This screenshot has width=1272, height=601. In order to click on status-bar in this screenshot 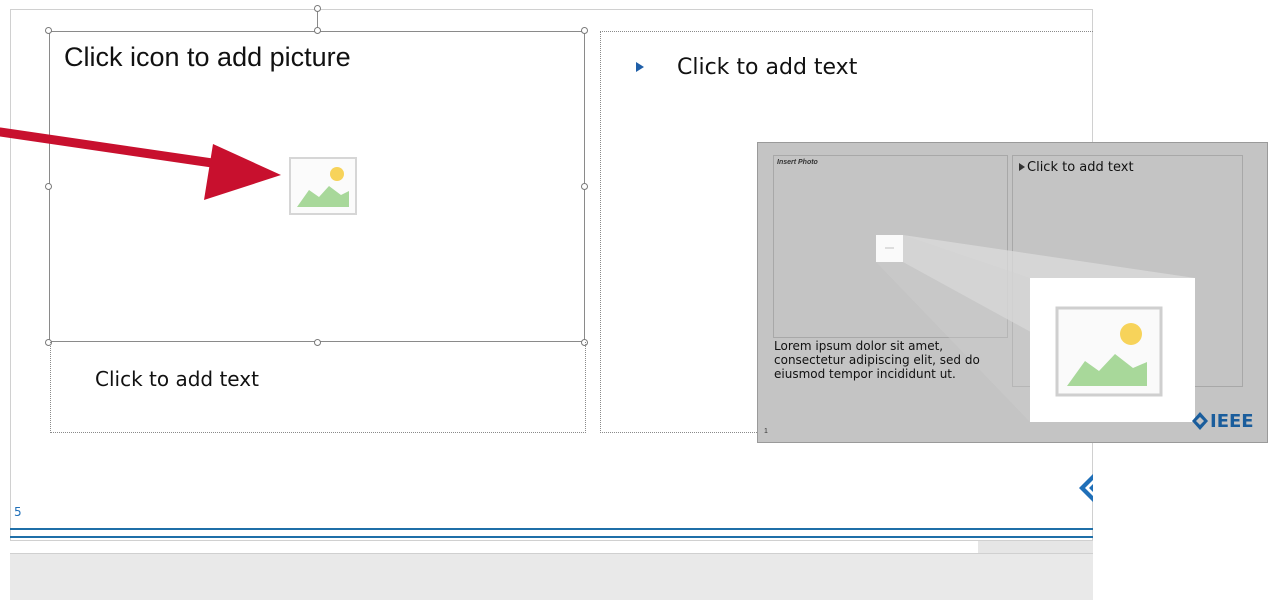, I will do `click(551, 577)`.